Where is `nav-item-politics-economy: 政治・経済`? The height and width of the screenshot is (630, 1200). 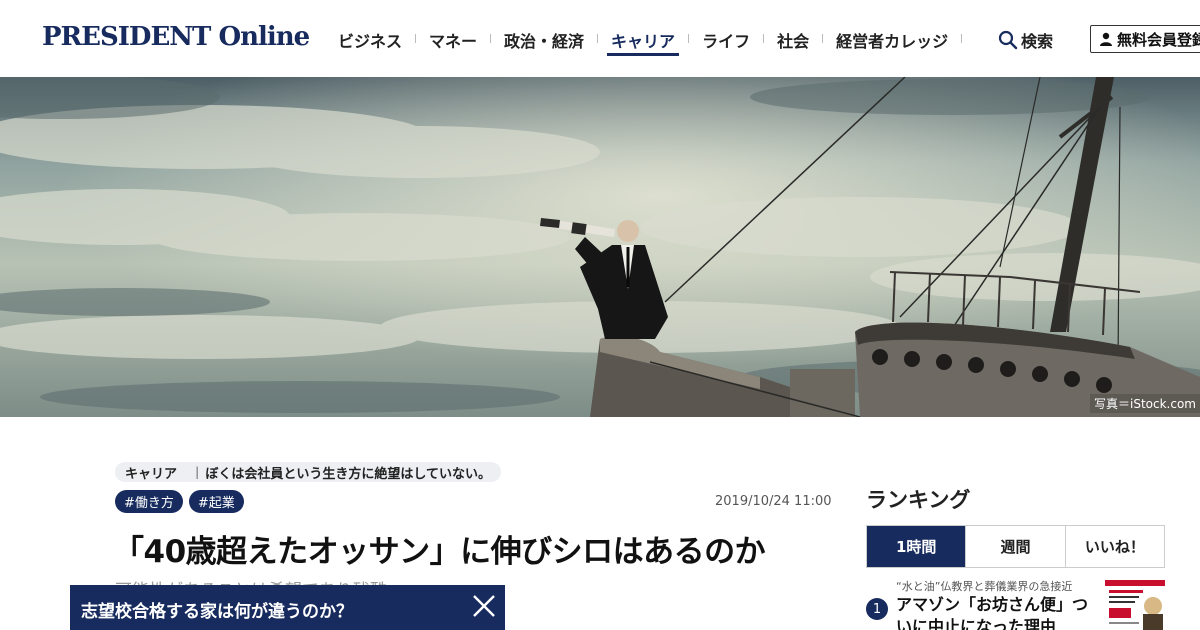 nav-item-politics-economy: 政治・経済 is located at coordinates (544, 40).